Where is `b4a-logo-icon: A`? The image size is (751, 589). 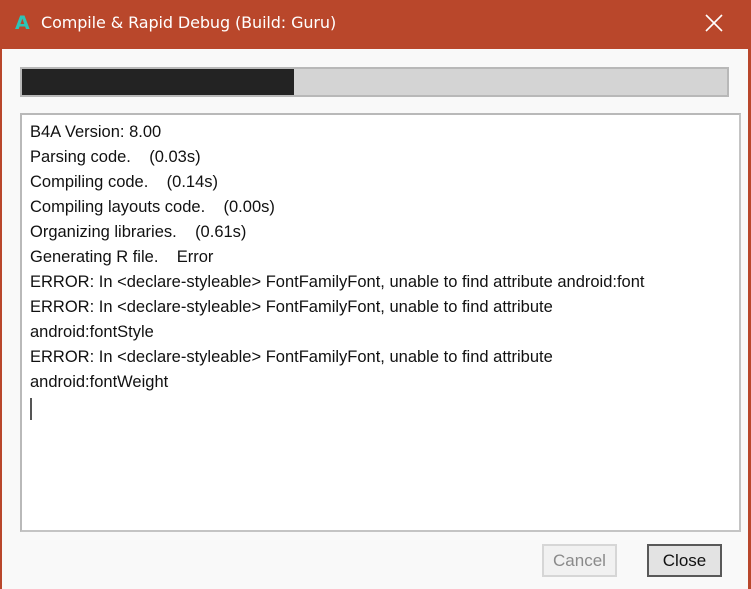
b4a-logo-icon: A is located at coordinates (22, 23).